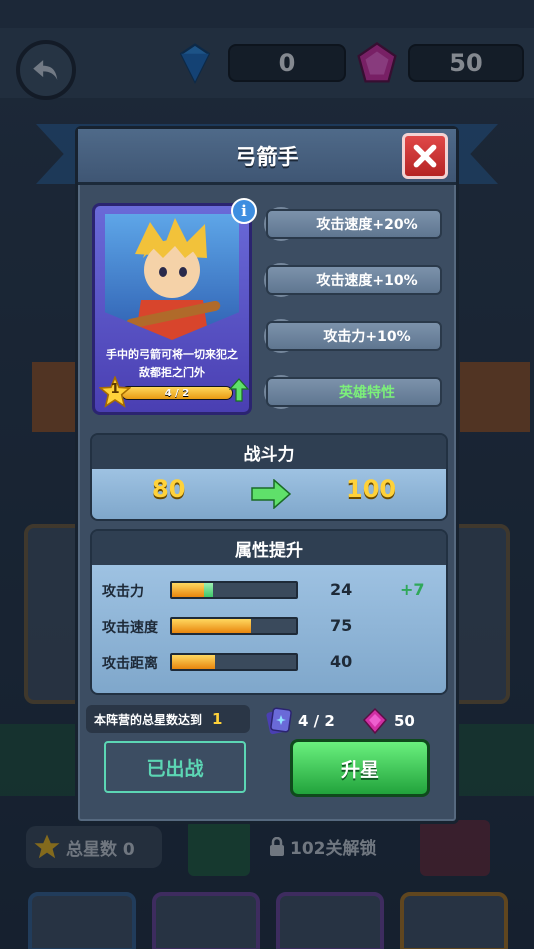  I want to click on attr-row-attack-speed: 攻击速度 75, so click(269, 626).